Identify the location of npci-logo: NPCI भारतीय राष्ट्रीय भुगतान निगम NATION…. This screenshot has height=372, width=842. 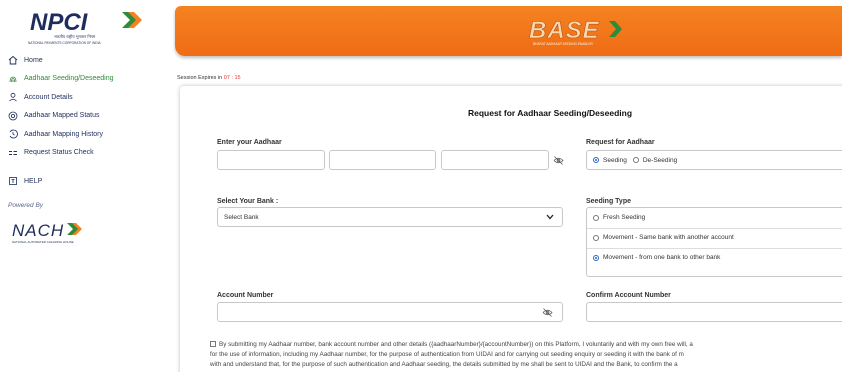
(85, 27).